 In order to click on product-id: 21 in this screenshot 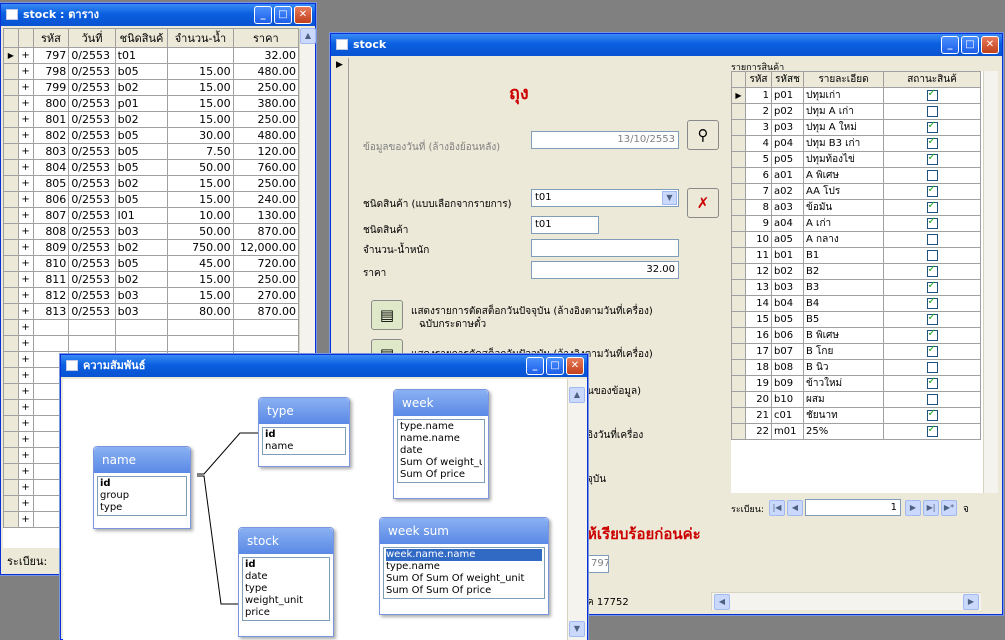, I will do `click(758, 415)`.